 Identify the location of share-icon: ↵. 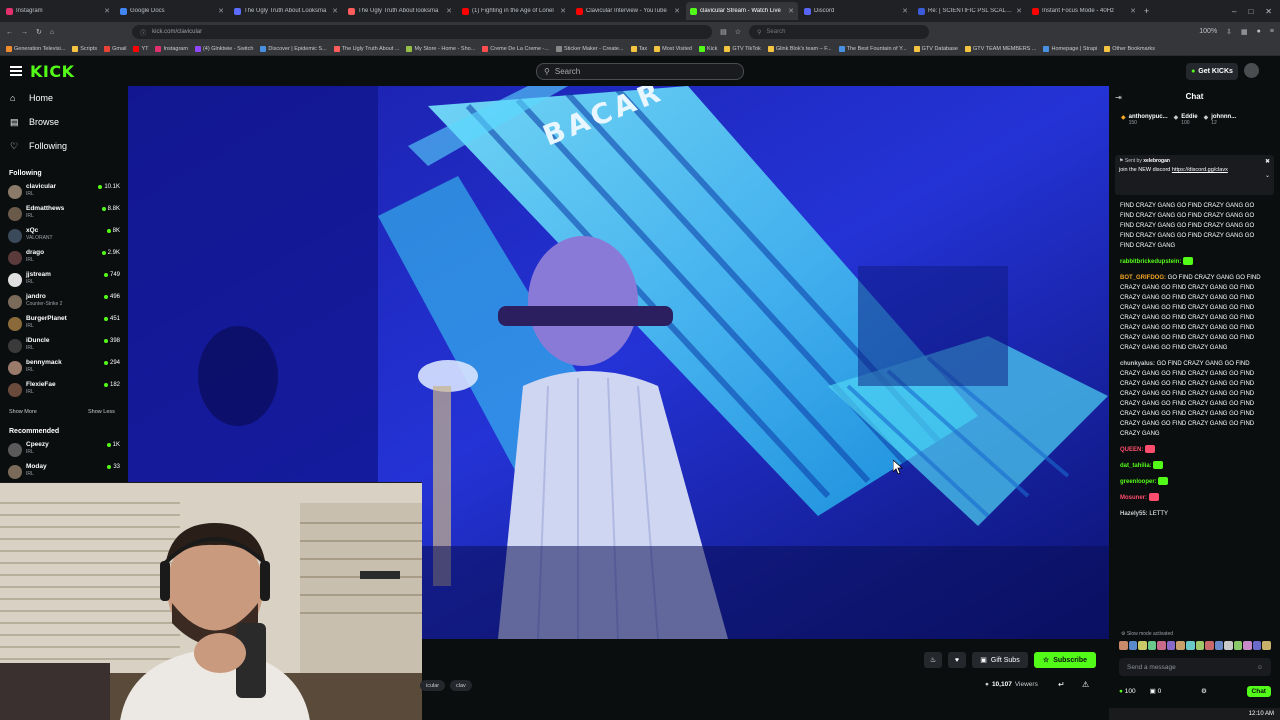
(1061, 684).